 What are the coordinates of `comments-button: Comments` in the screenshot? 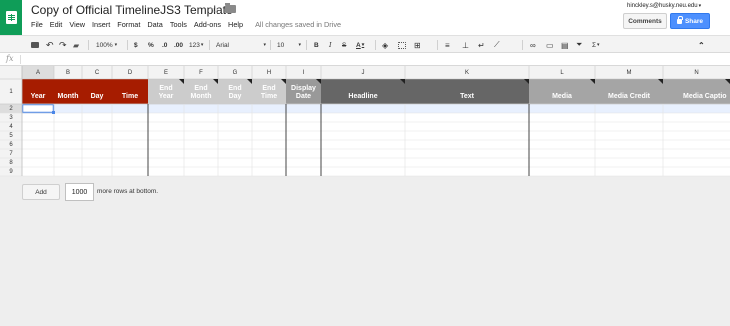 It's located at (645, 21).